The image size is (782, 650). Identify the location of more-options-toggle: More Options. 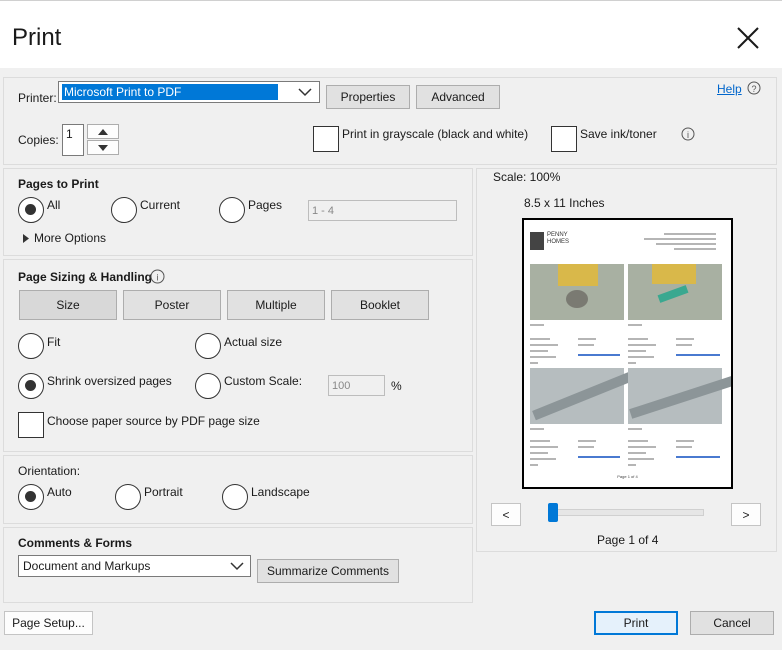
(64, 238).